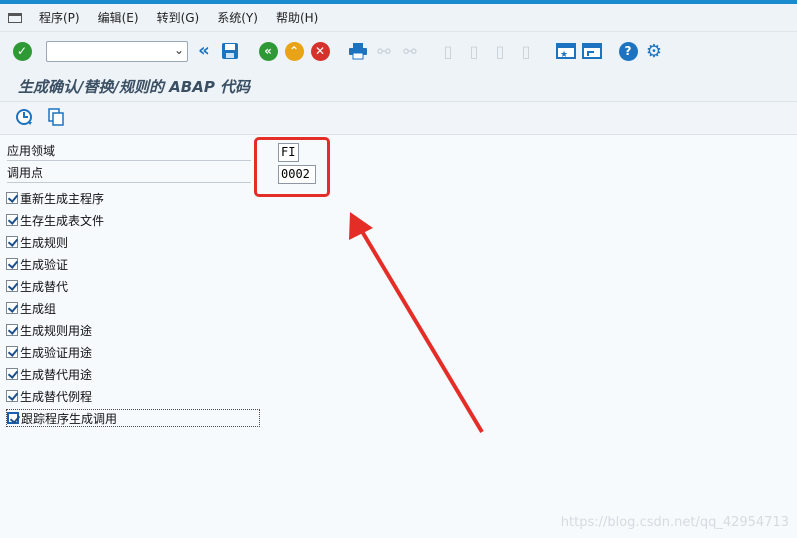  What do you see at coordinates (361, 226) in the screenshot?
I see `arrow-head` at bounding box center [361, 226].